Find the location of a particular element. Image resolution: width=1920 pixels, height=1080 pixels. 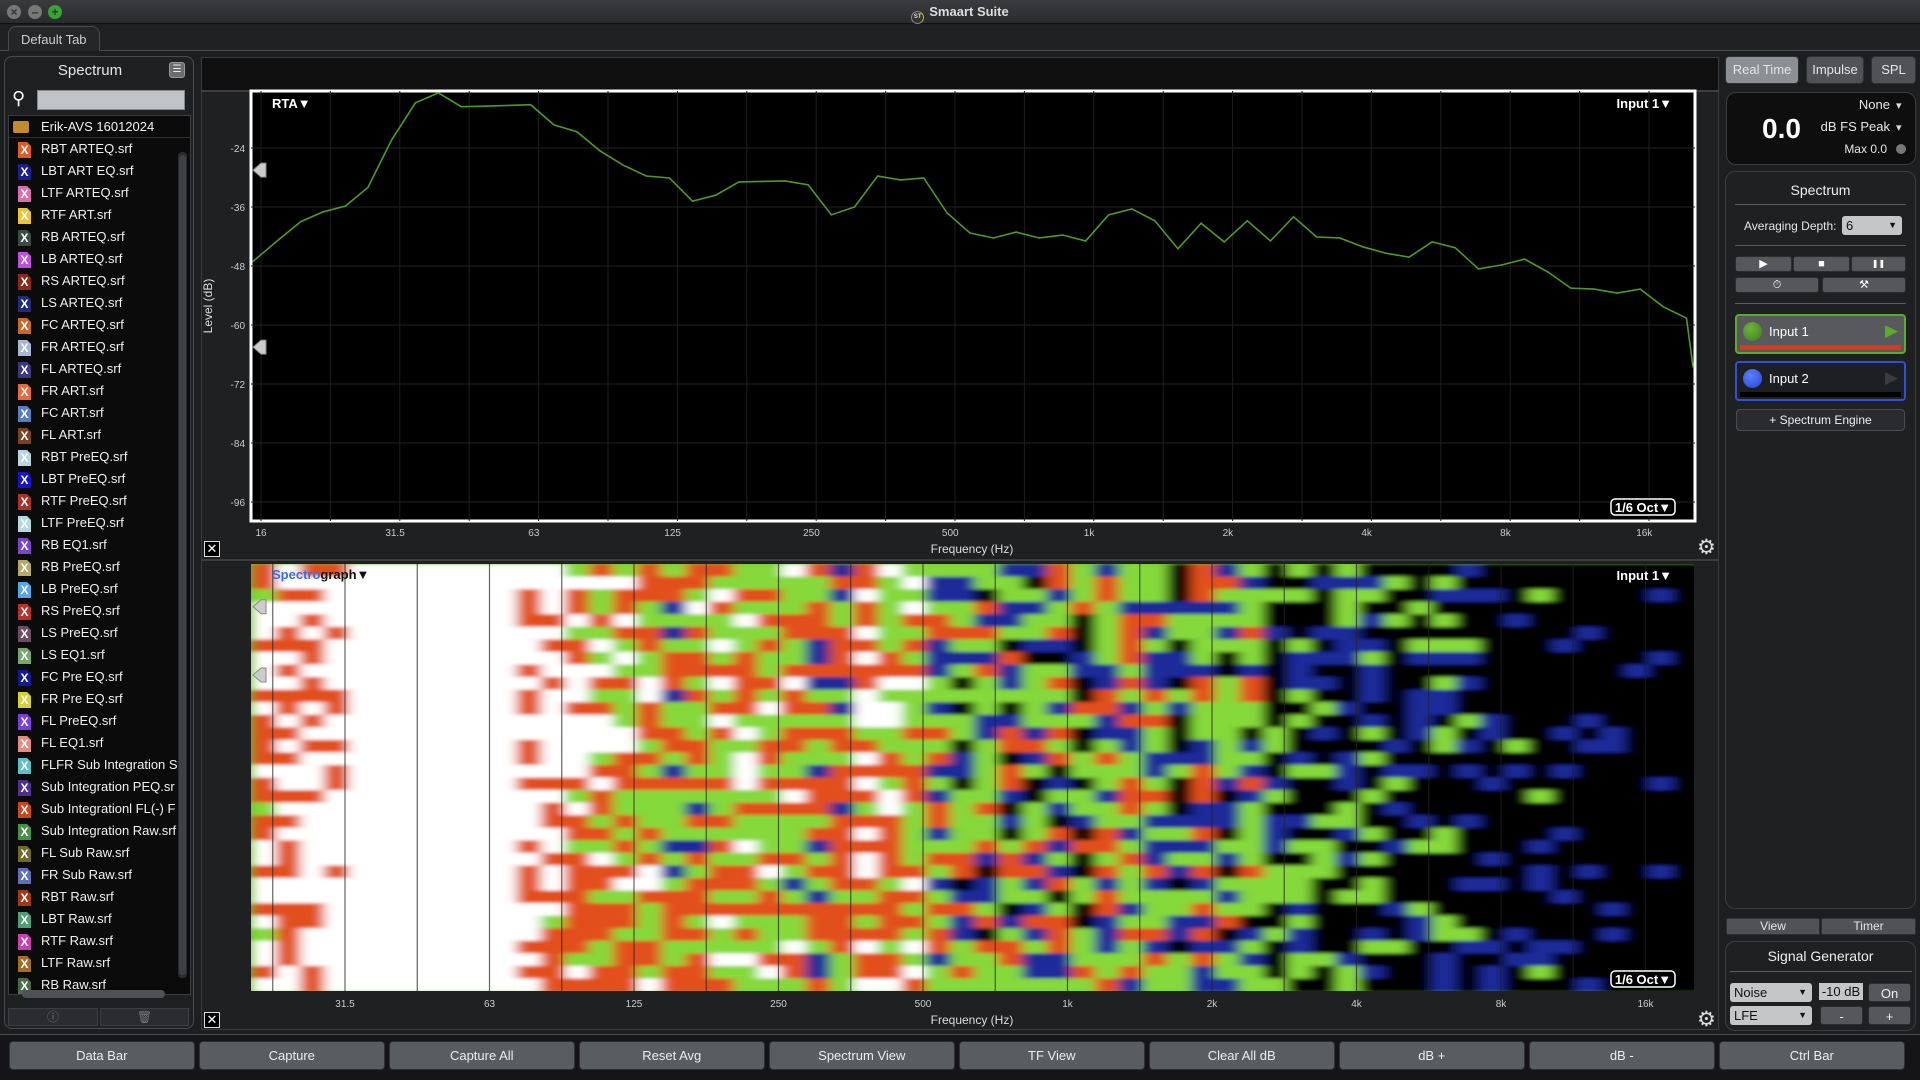

spectrograph-resolution-dropdown: 1/6 Oct▼ is located at coordinates (1643, 979).